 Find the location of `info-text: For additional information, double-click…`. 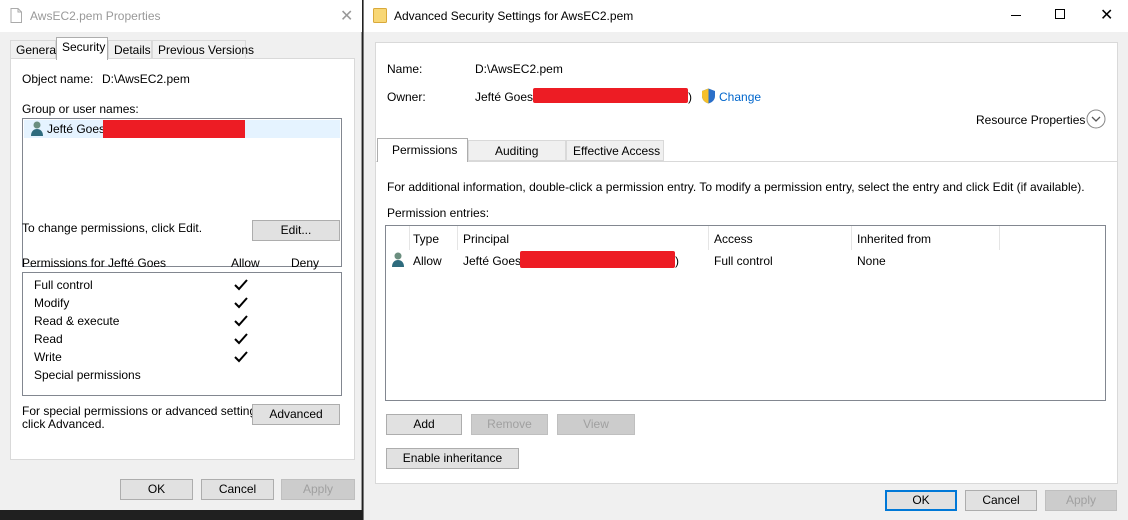

info-text: For additional information, double-click… is located at coordinates (736, 187).